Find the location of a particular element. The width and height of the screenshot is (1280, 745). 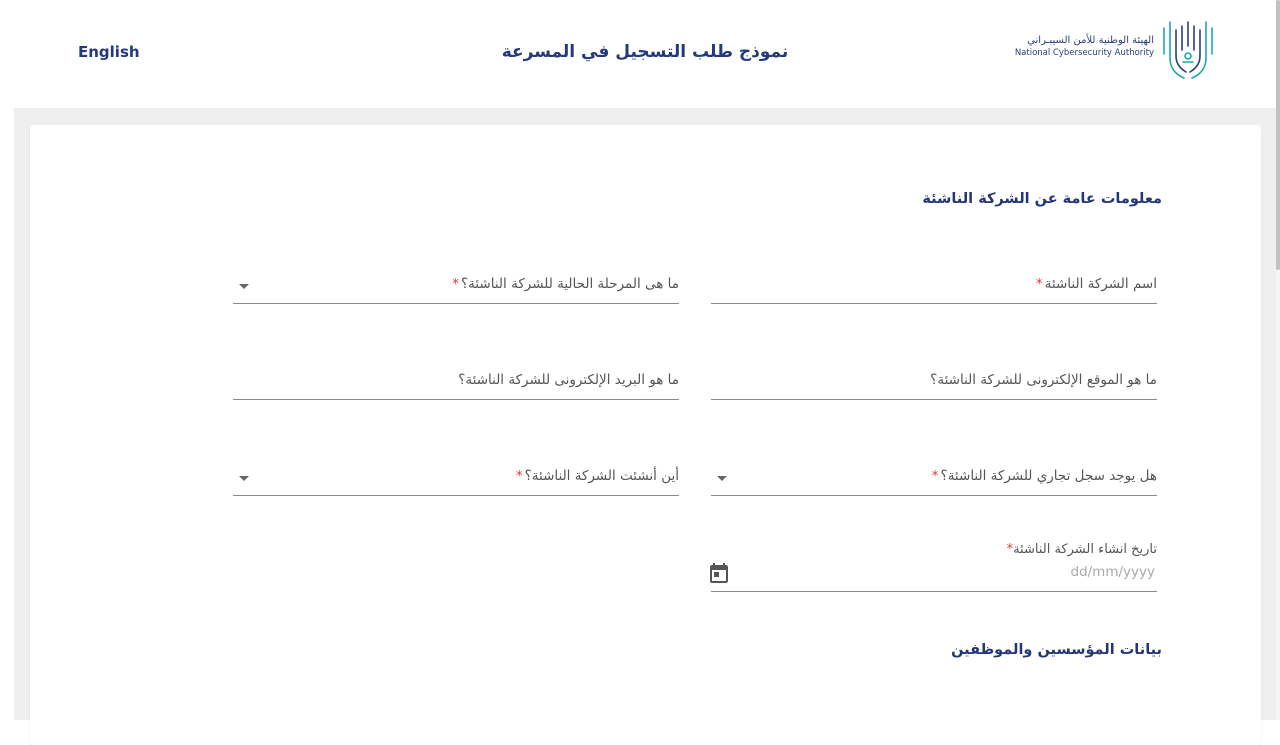

startup-name-label: اسم الشركة الناشئة* is located at coordinates (1096, 284).